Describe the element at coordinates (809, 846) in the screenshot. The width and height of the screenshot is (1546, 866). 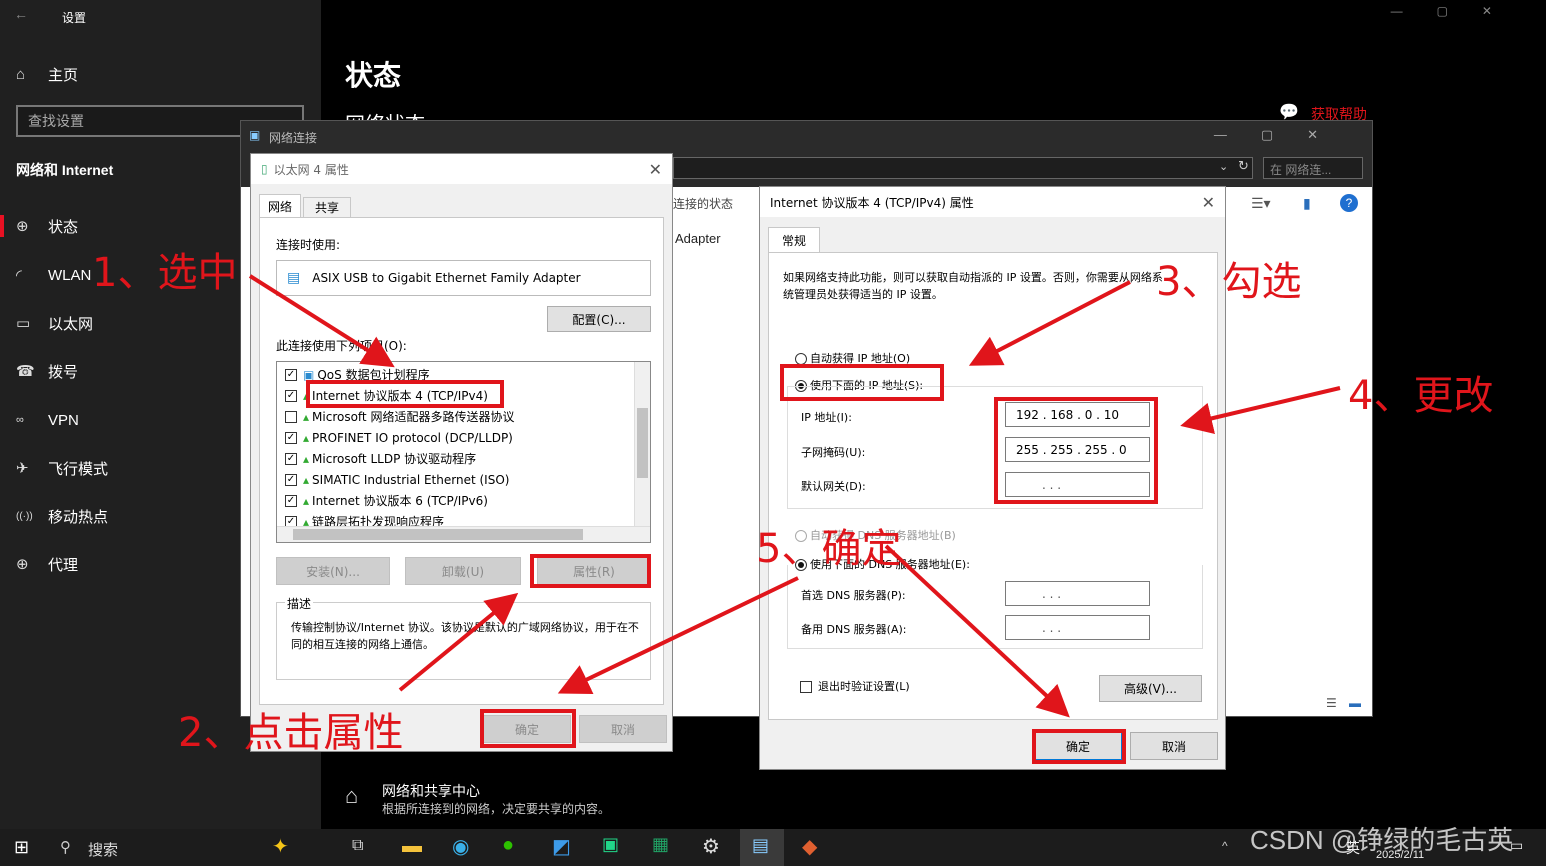
I see `app-icon: ◆` at that location.